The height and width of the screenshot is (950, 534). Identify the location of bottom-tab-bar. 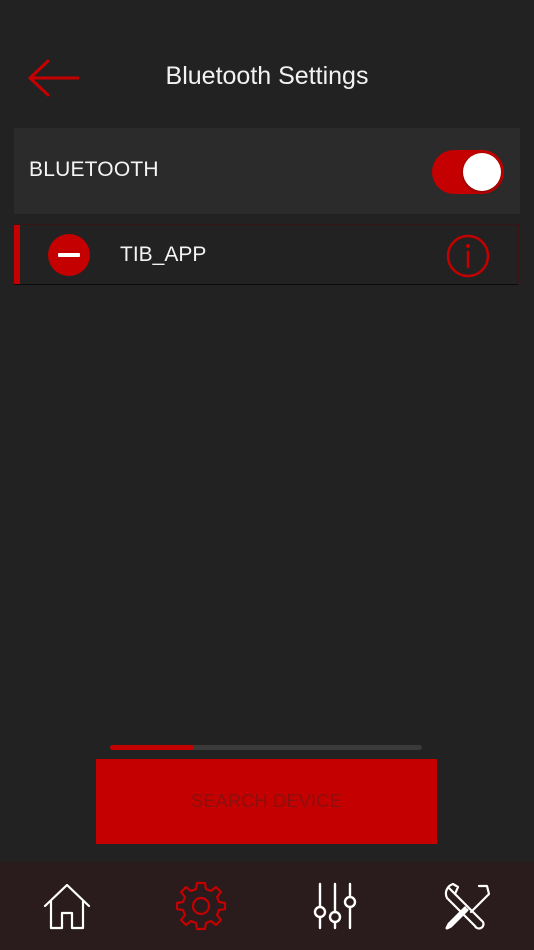
(267, 906).